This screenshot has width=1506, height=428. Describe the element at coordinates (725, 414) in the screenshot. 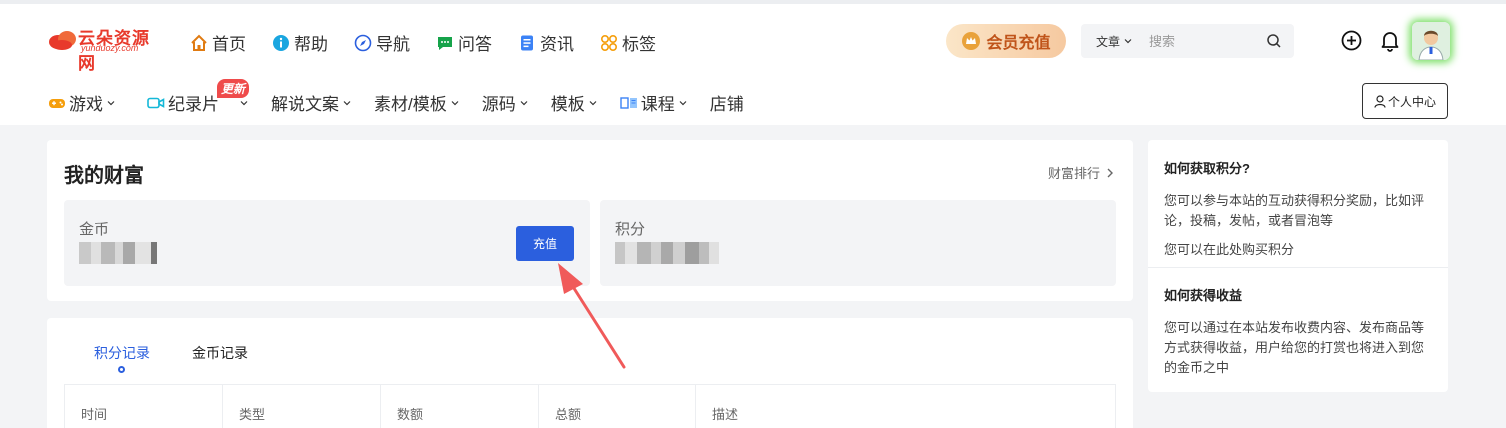

I see `column-header-description: 描述` at that location.